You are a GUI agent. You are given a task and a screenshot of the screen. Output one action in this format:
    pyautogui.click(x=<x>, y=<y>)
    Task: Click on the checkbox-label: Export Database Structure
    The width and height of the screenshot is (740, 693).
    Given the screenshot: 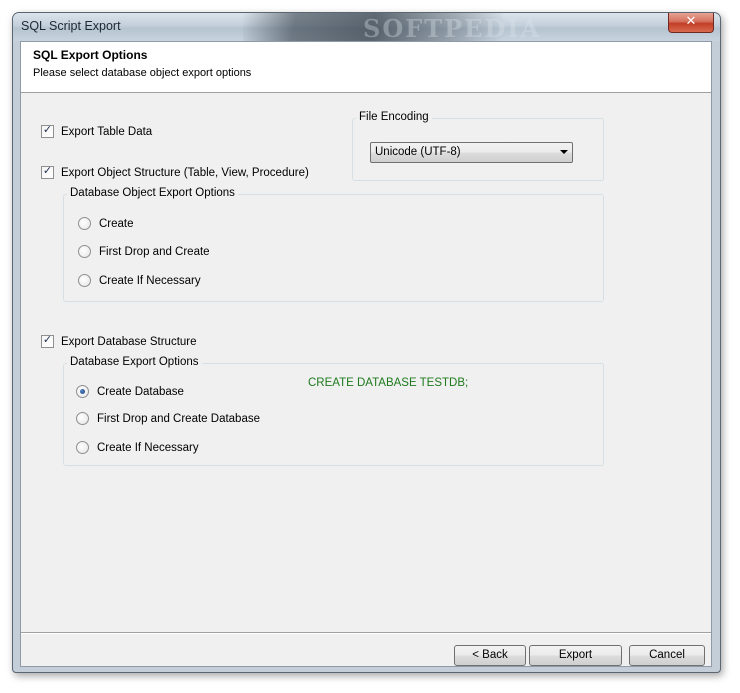 What is the action you would take?
    pyautogui.click(x=129, y=341)
    